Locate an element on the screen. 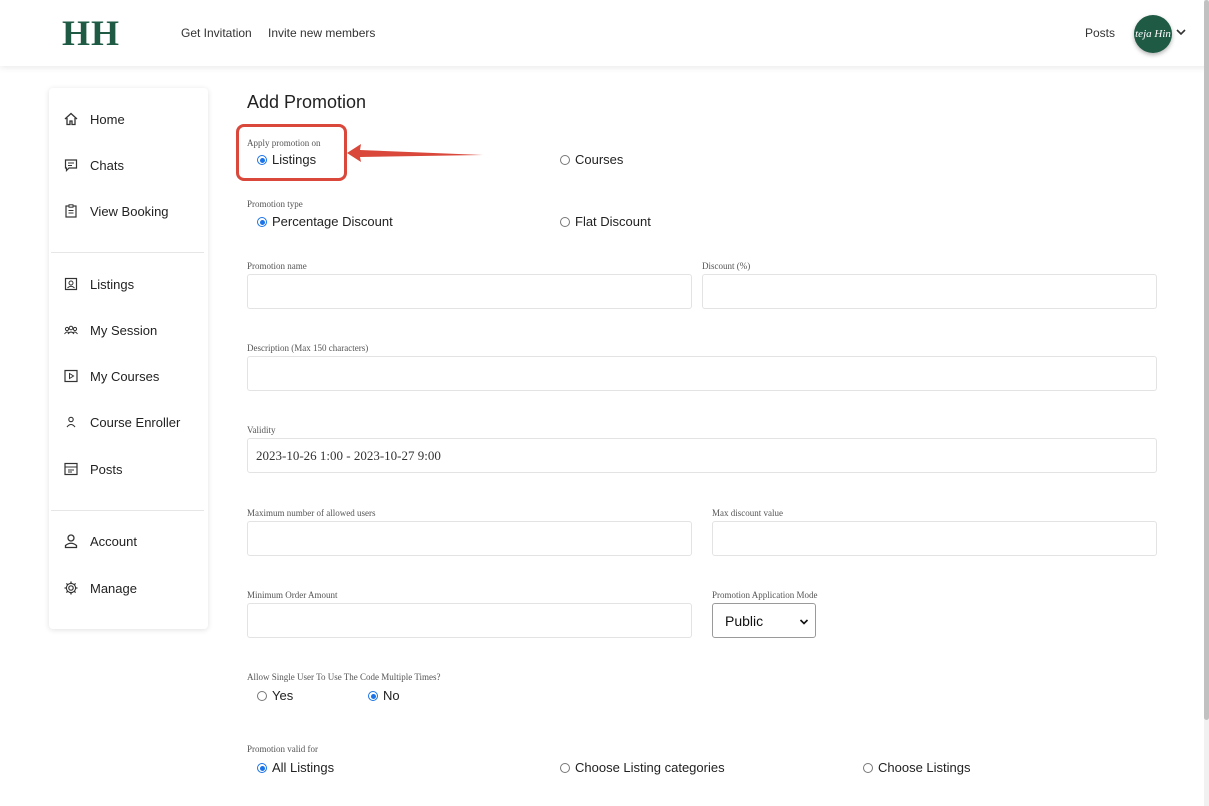  play-square-icon is located at coordinates (71, 376).